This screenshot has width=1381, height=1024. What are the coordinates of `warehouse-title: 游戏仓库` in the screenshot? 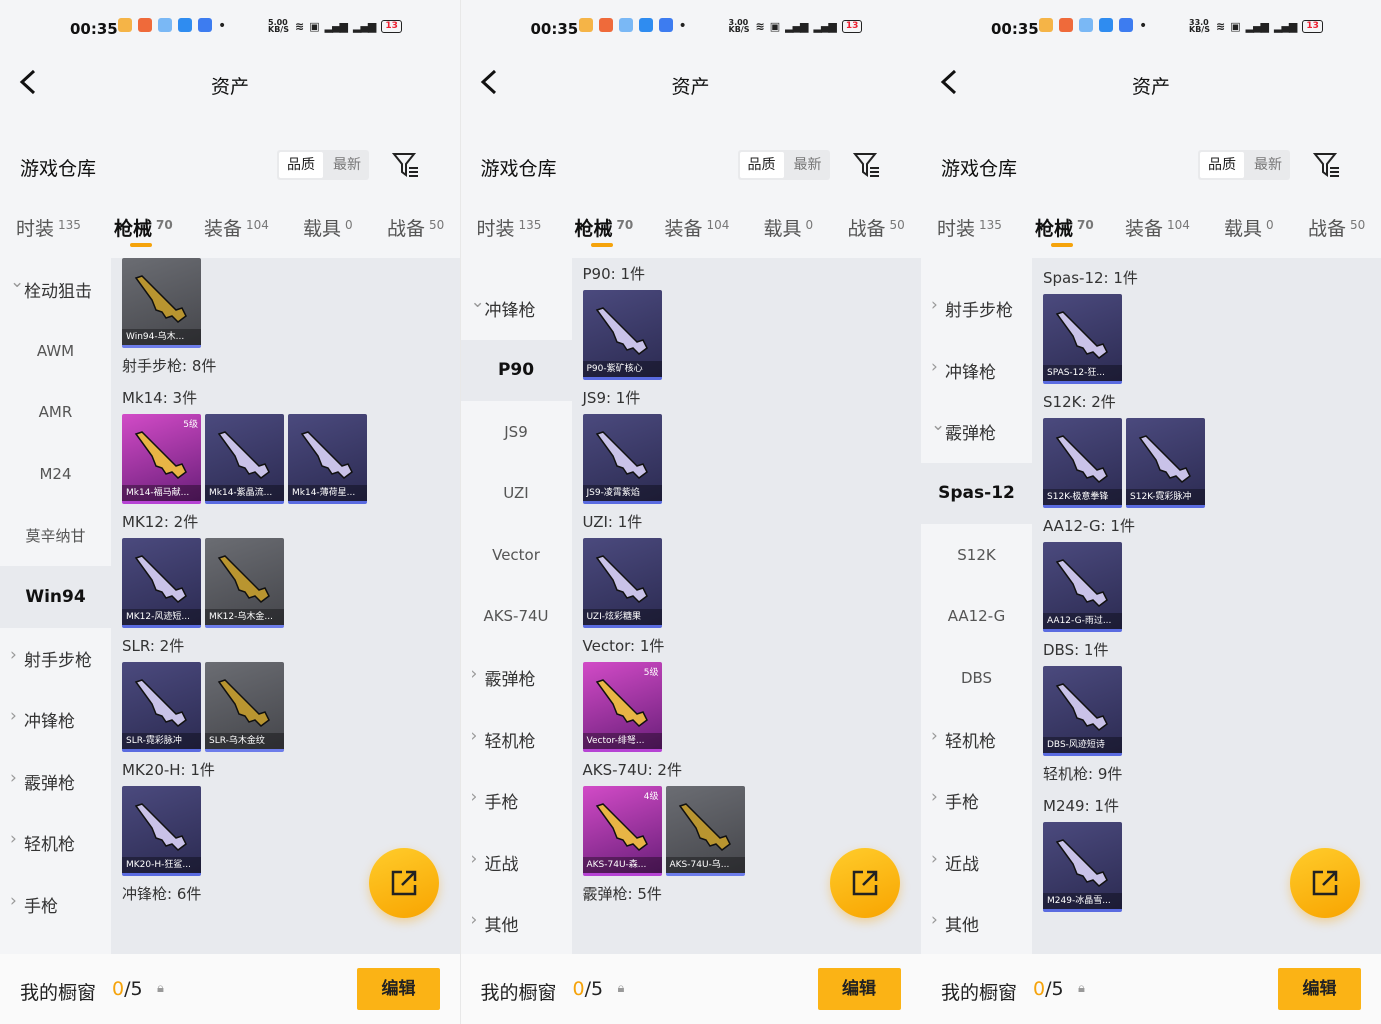 It's located at (58, 169).